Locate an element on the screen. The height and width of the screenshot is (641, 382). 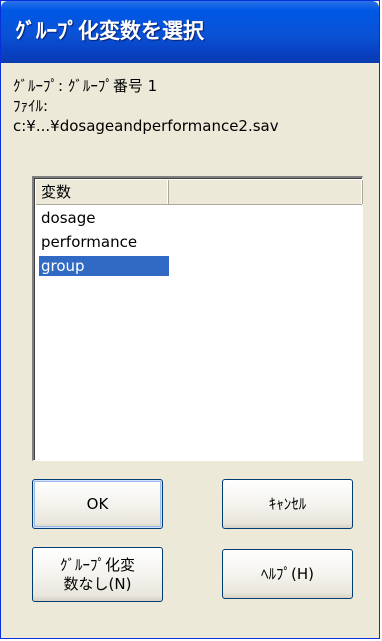
help-button-label: ﾍﾙﾌﾟ(H) is located at coordinates (287, 573).